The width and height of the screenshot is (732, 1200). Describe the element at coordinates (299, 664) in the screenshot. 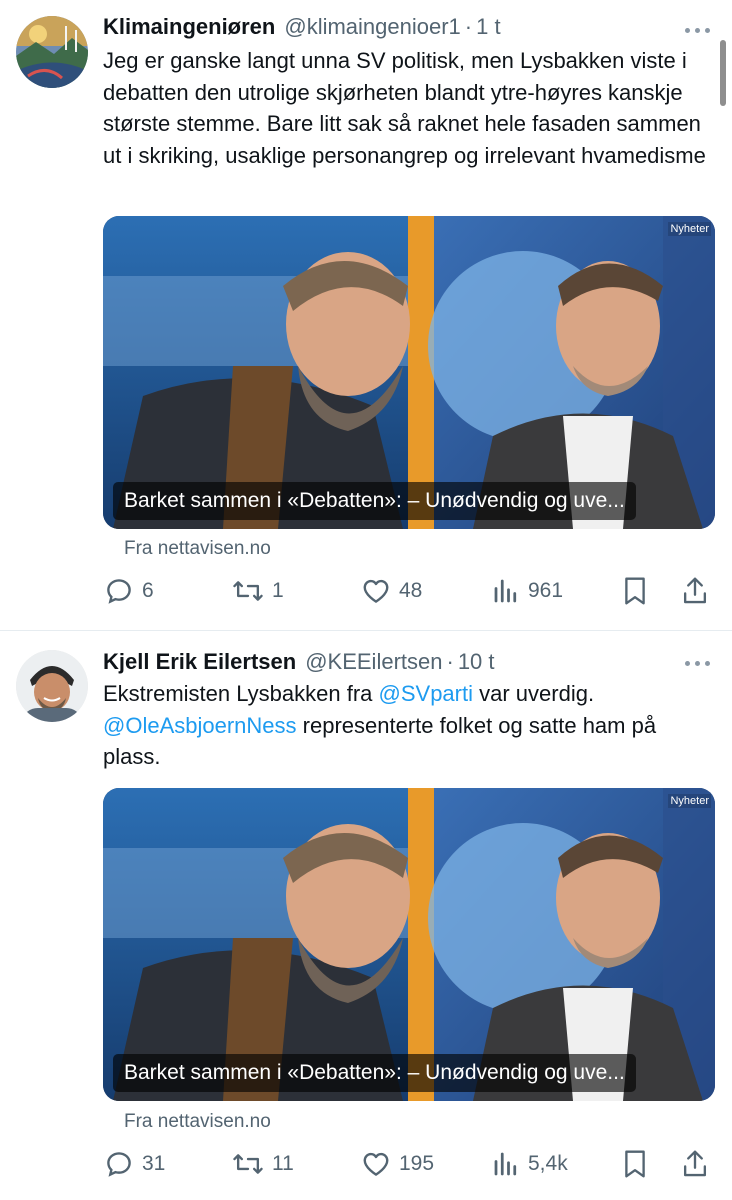

I see `tweet-header: Kjell Erik Eilertsen @KEEilertsen · 10 t` at that location.